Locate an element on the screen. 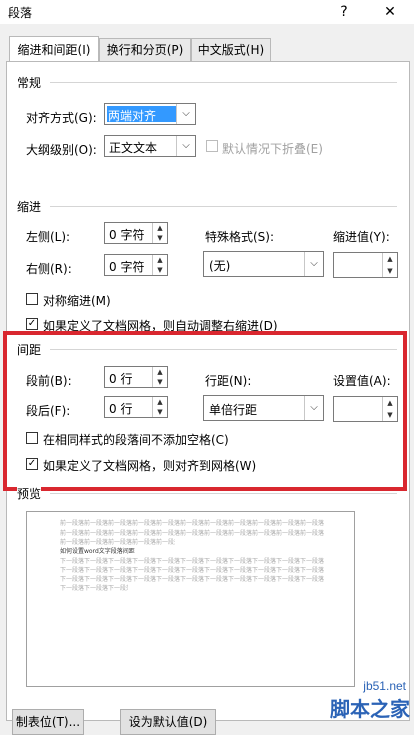 This screenshot has width=414, height=735. outline-label: 大纲级别(O): is located at coordinates (61, 150).